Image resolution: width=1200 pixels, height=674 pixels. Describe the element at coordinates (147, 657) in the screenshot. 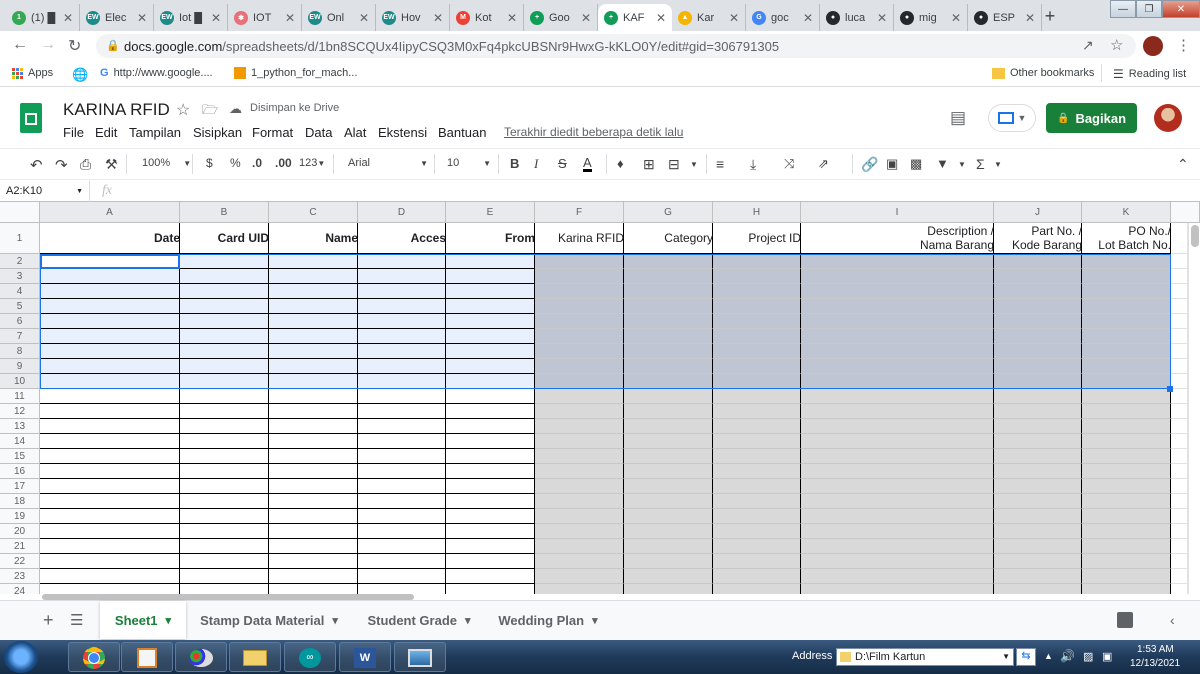

I see `taskbar-media-player` at that location.